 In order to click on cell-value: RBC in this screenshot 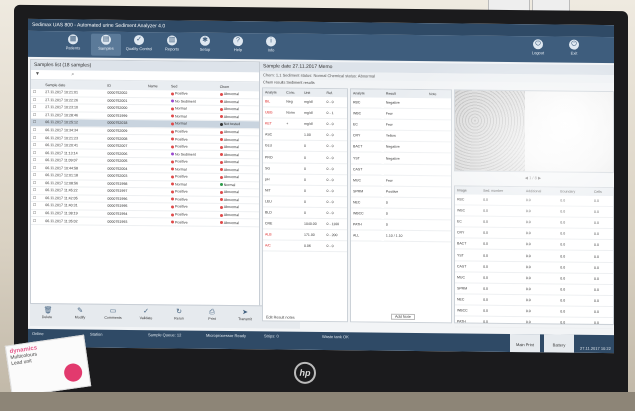, I will do `click(468, 200)`.